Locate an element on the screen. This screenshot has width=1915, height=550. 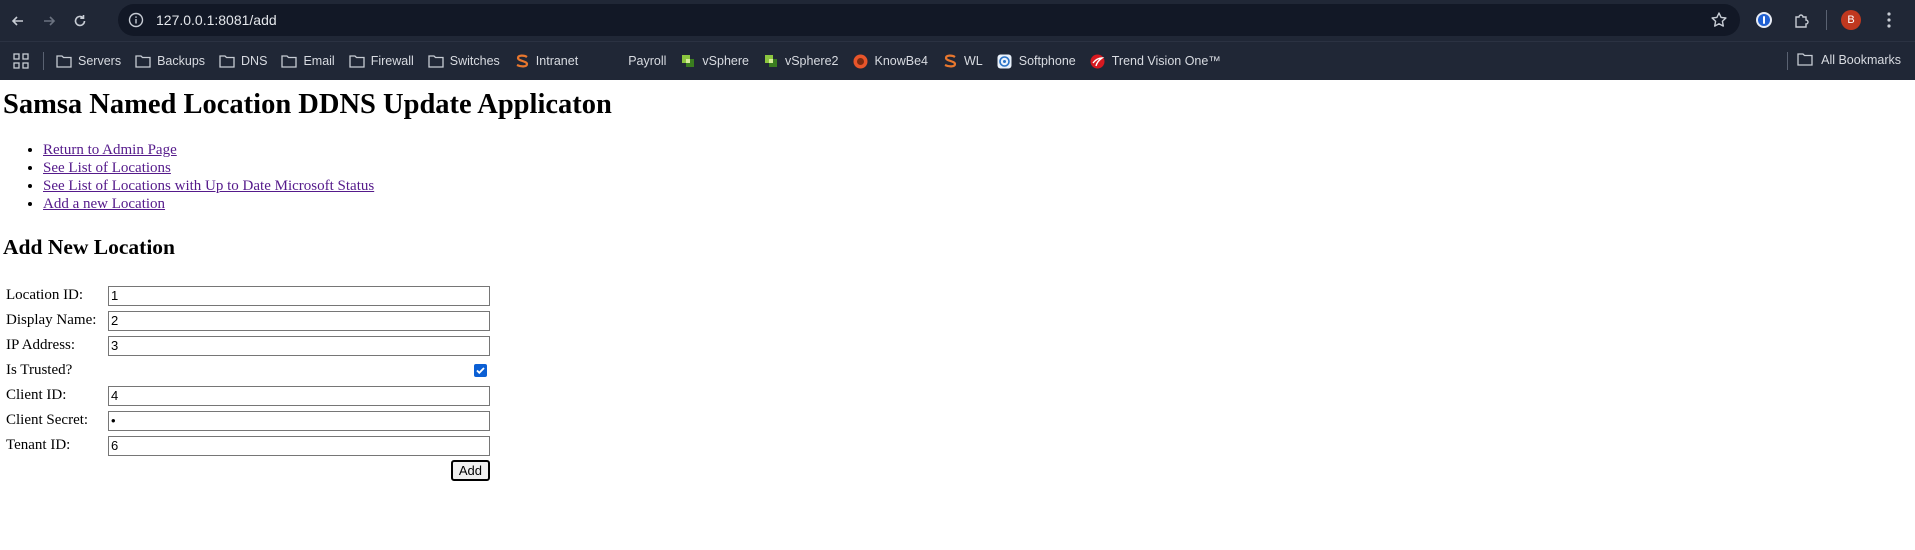
is-trusted-label: Is Trusted? is located at coordinates (39, 370).